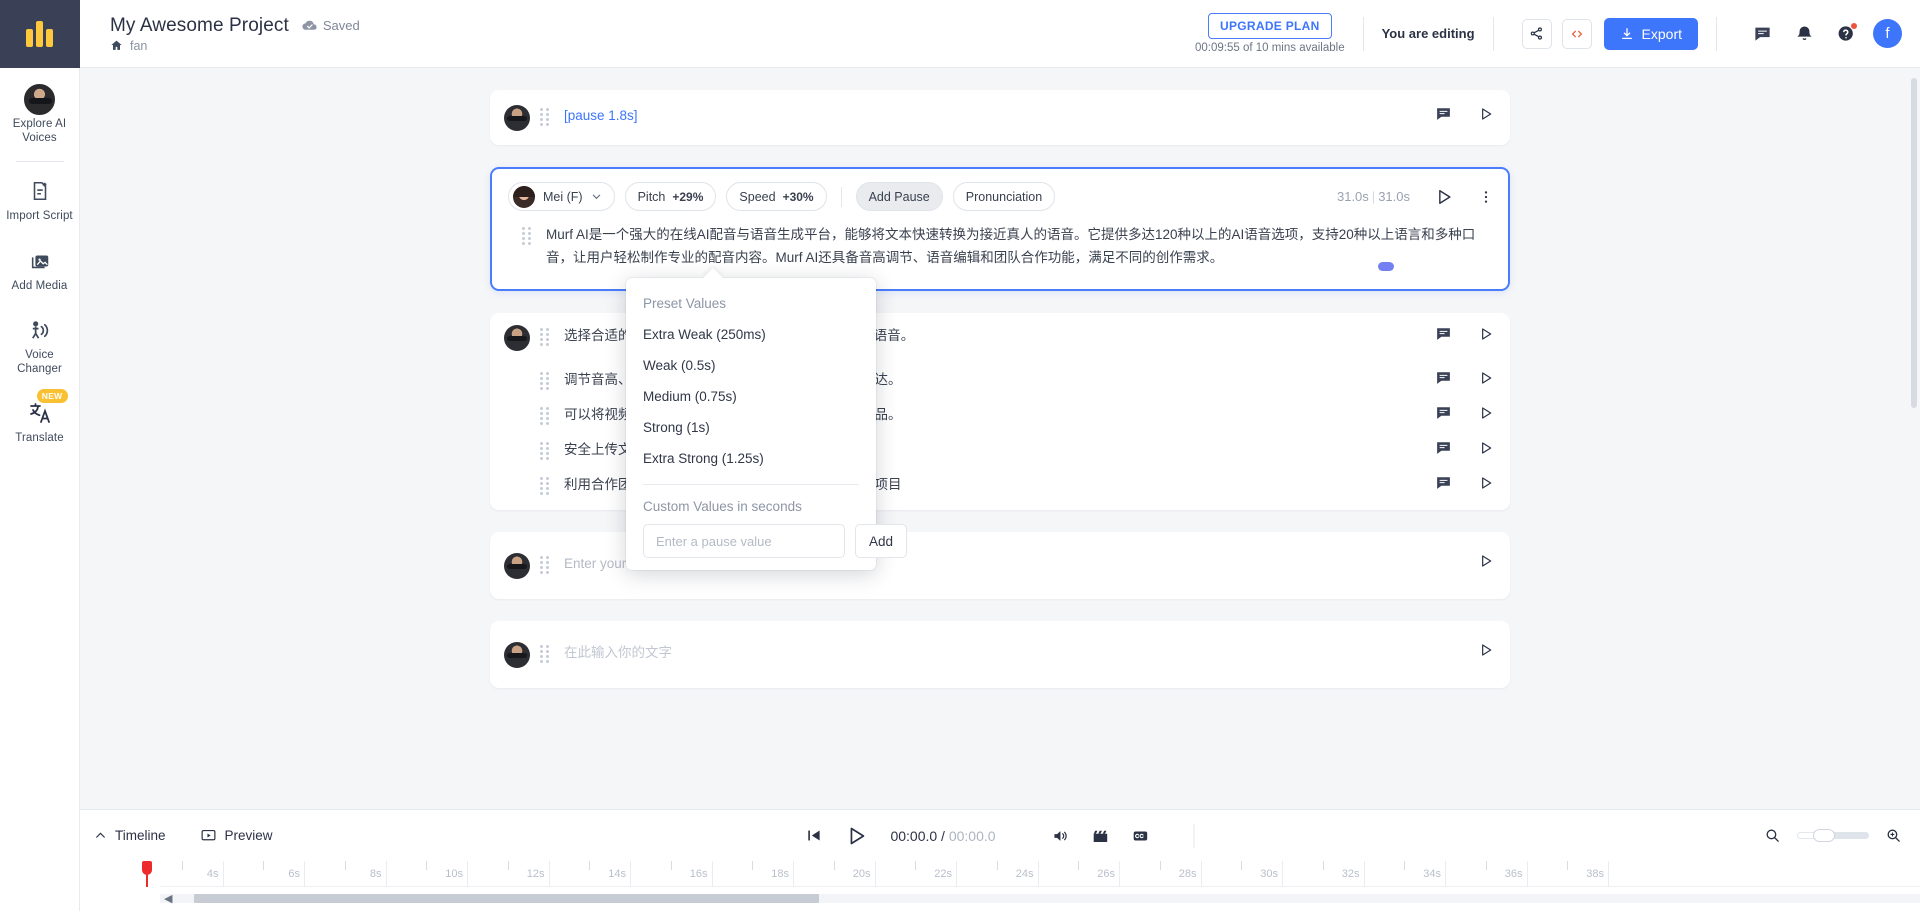 Image resolution: width=1920 pixels, height=911 pixels. I want to click on script-block-pause: [pause 1.8s], so click(1000, 117).